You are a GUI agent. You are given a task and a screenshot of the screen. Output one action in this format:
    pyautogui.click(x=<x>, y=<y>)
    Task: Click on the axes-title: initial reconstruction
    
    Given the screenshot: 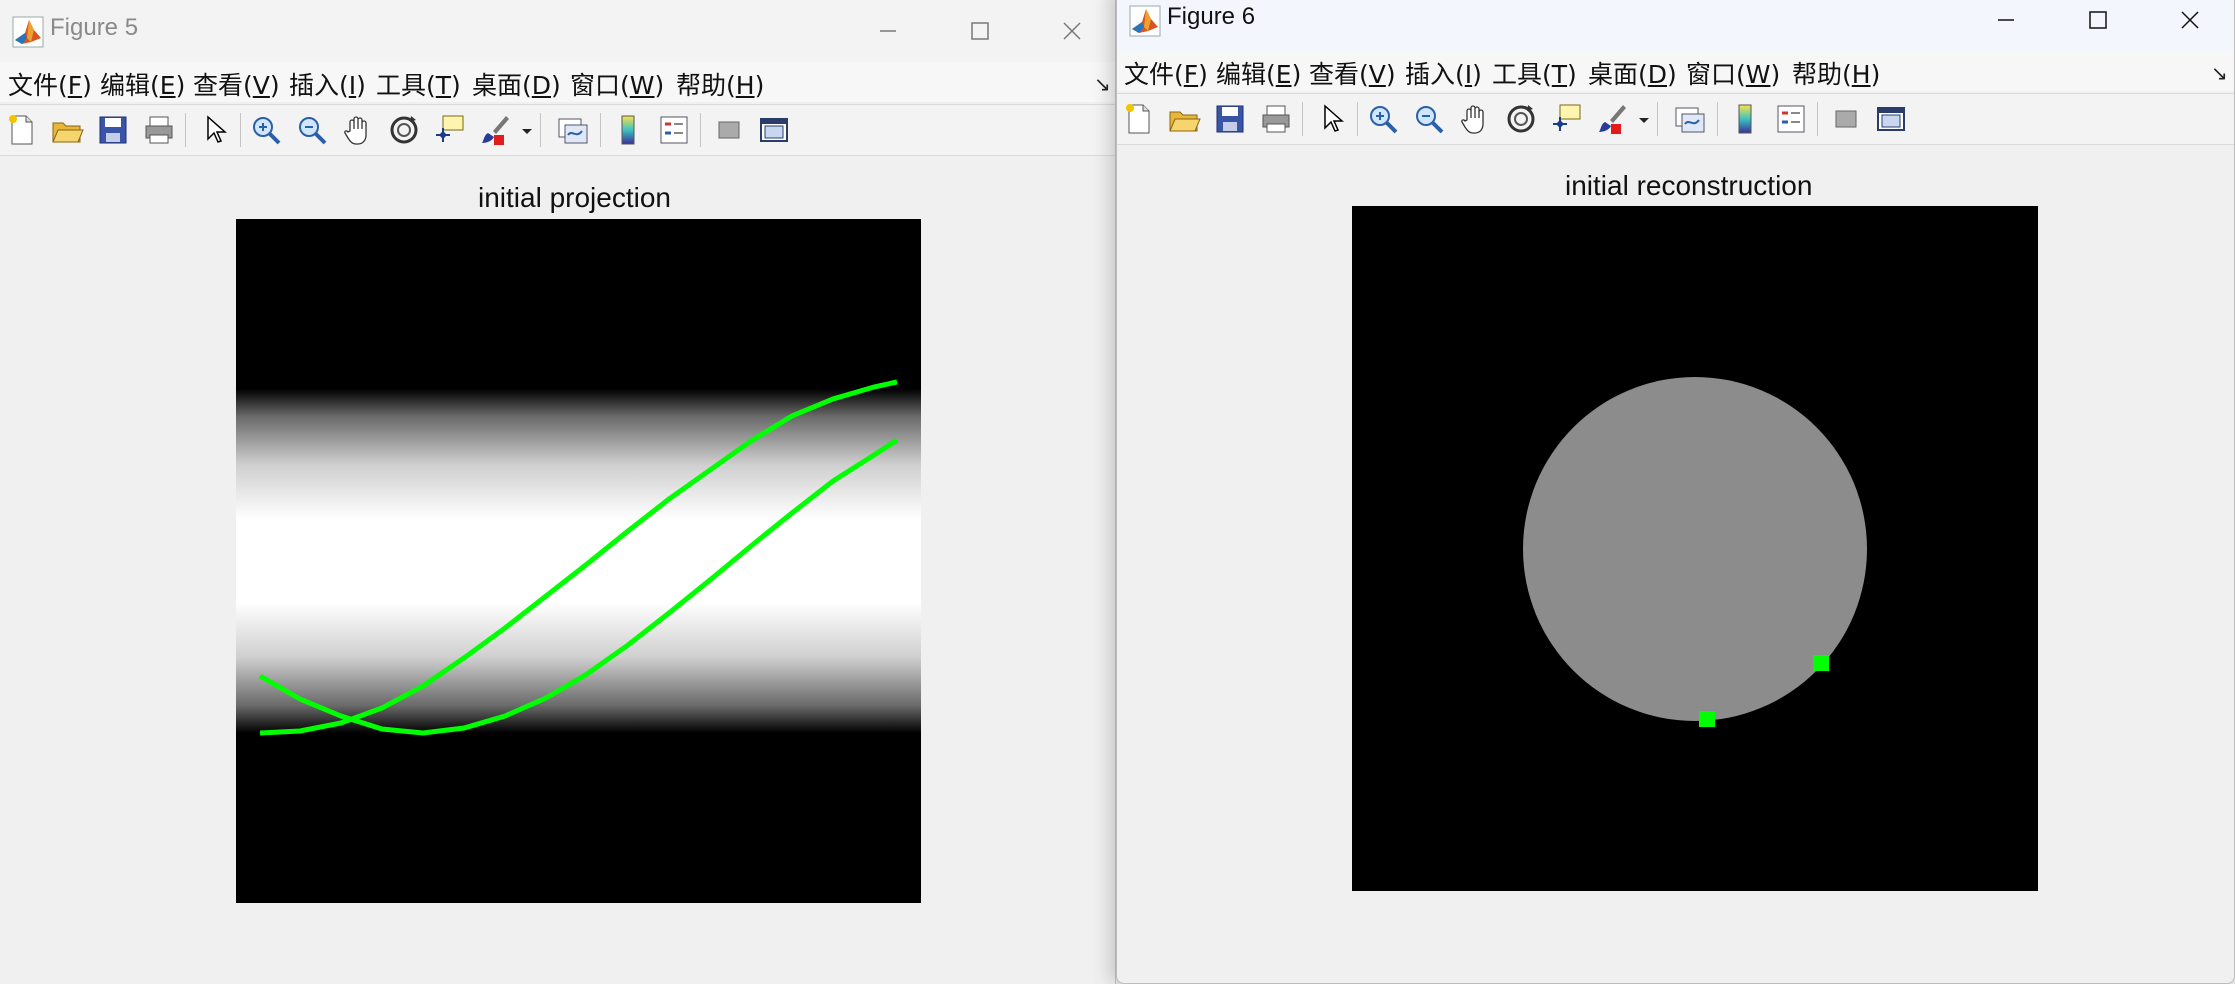 What is the action you would take?
    pyautogui.click(x=1689, y=185)
    